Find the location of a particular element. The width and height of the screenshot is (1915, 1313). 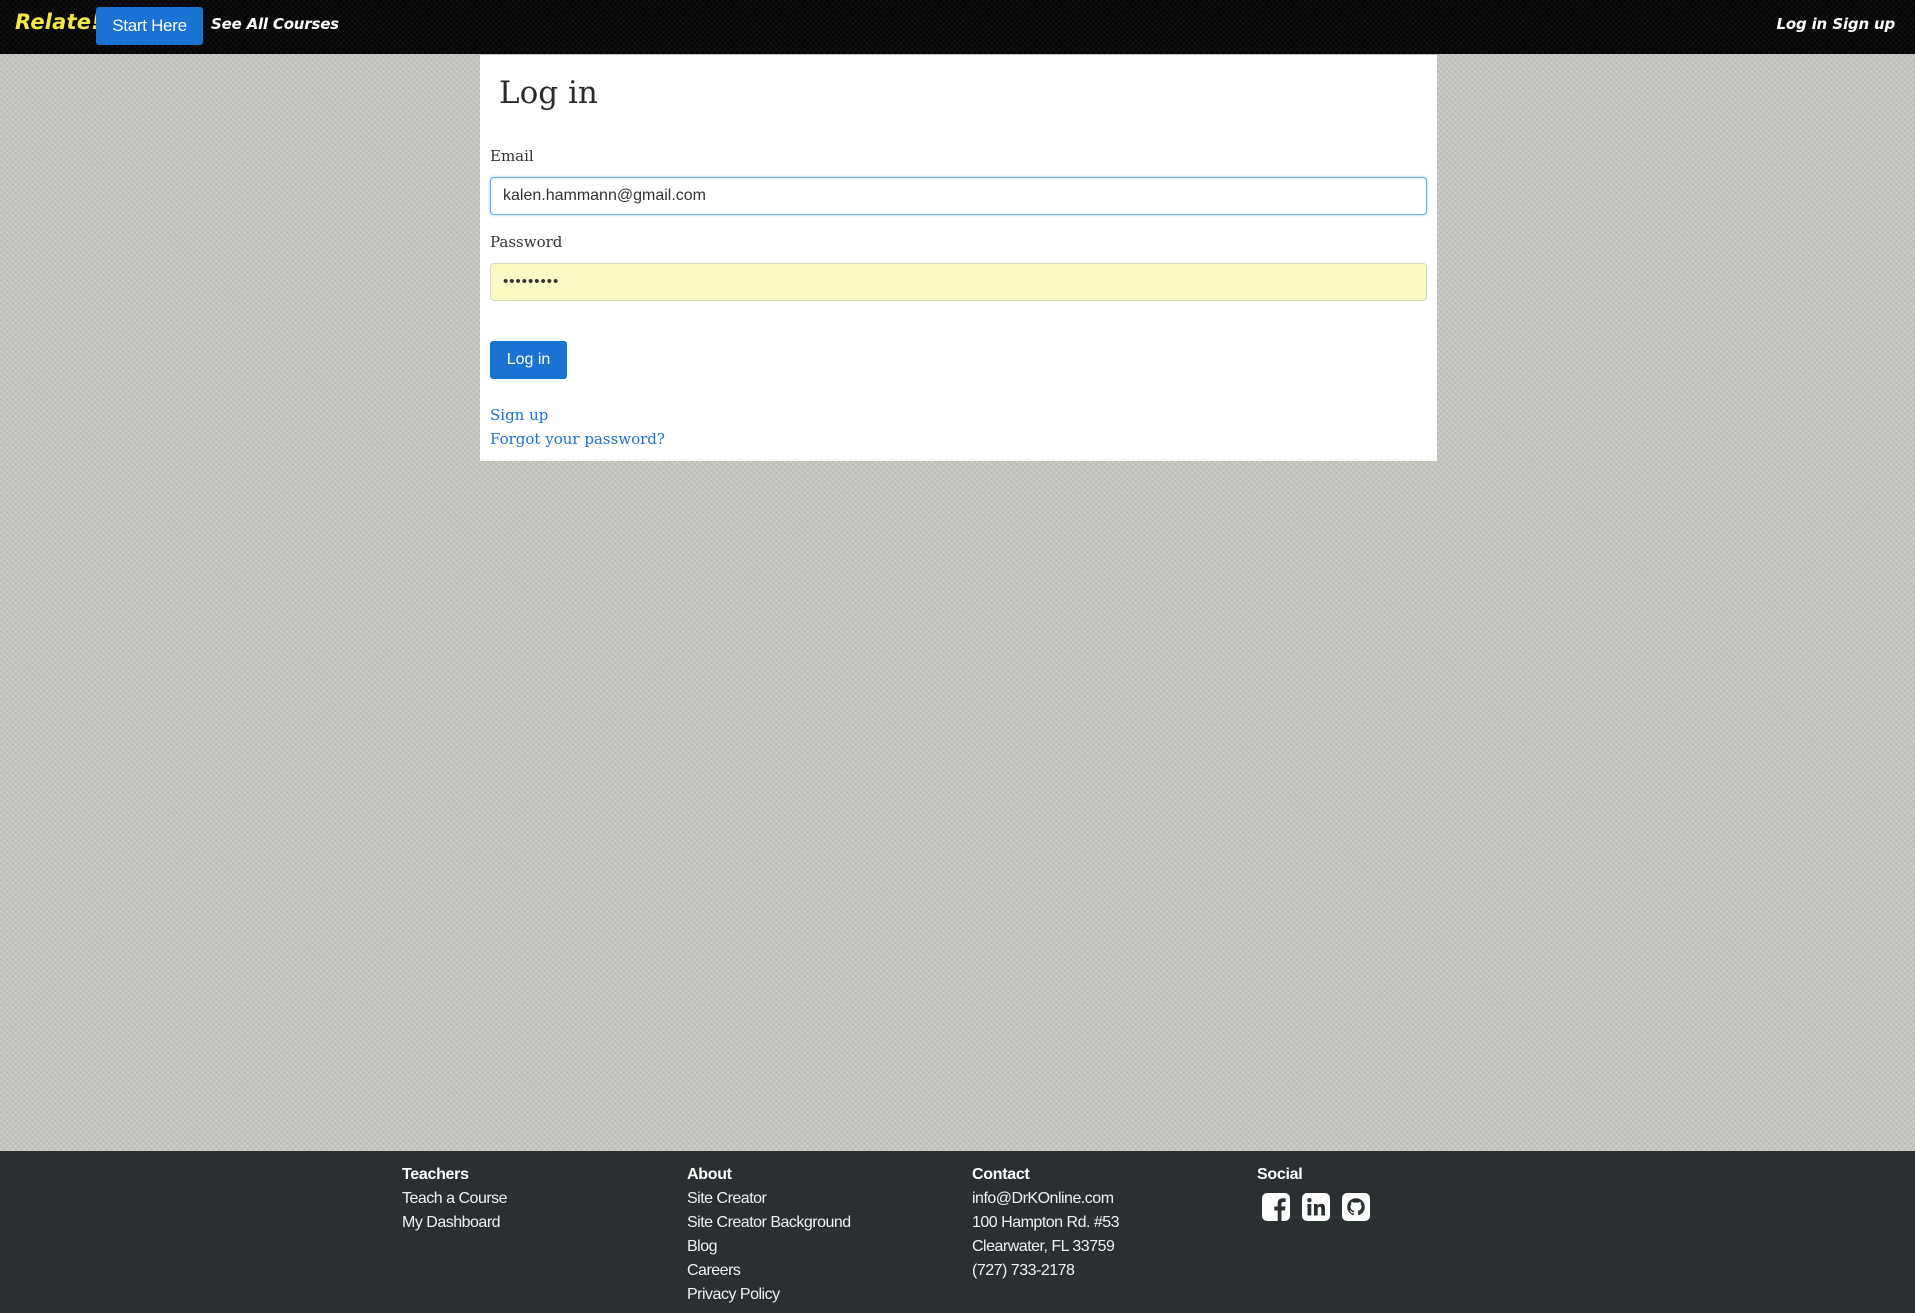

footer-contact-address-line1: 100 Hampton Rd. #53 is located at coordinates (1046, 1222).